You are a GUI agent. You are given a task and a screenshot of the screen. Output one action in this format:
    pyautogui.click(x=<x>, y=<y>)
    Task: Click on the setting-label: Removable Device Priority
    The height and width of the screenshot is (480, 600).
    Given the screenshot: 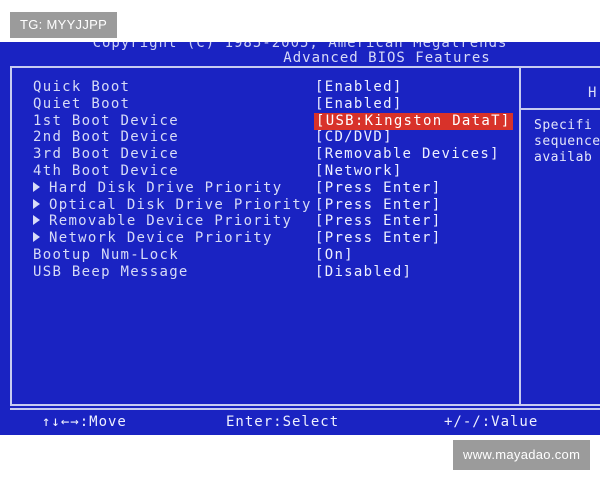 What is the action you would take?
    pyautogui.click(x=162, y=221)
    